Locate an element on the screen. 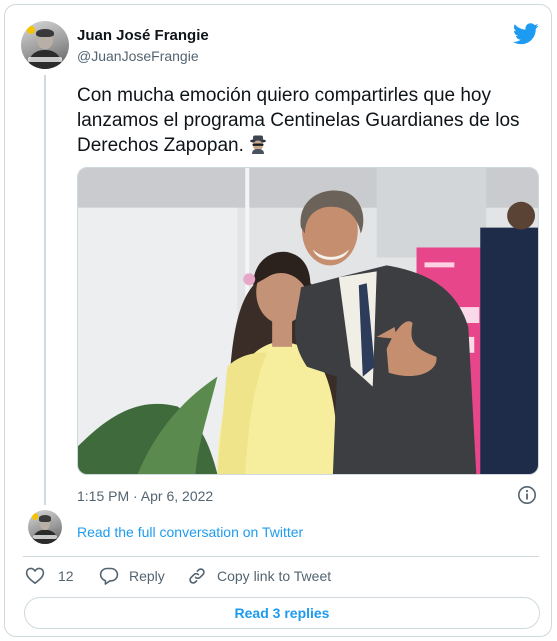  author-avatar is located at coordinates (45, 45).